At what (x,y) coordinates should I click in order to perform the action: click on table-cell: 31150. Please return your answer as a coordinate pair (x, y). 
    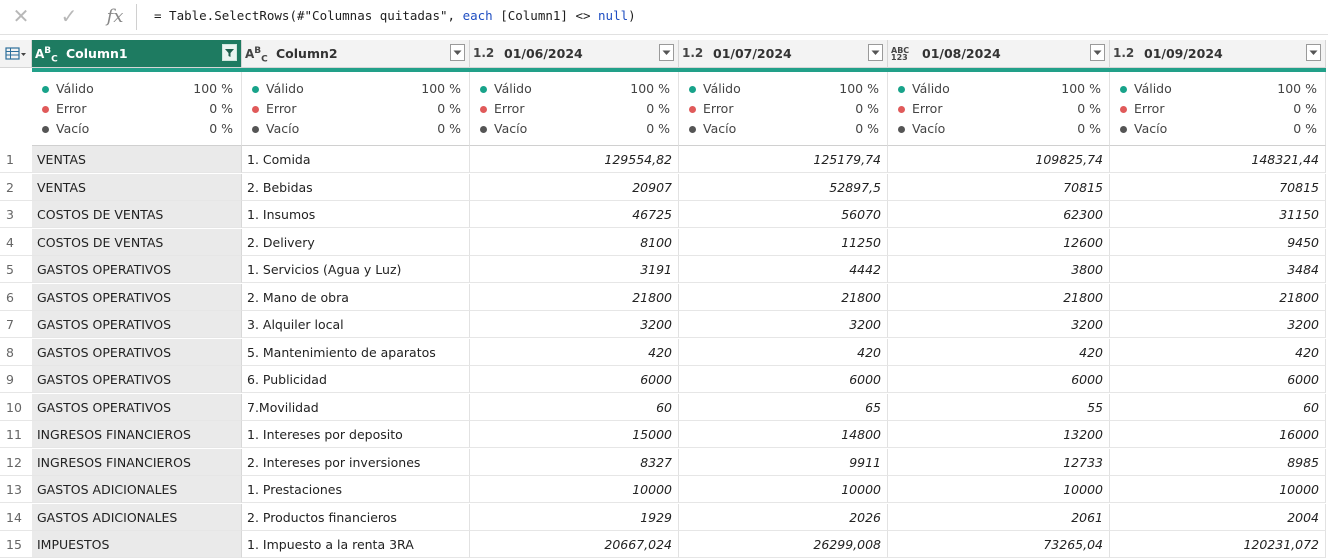
    Looking at the image, I should click on (1218, 214).